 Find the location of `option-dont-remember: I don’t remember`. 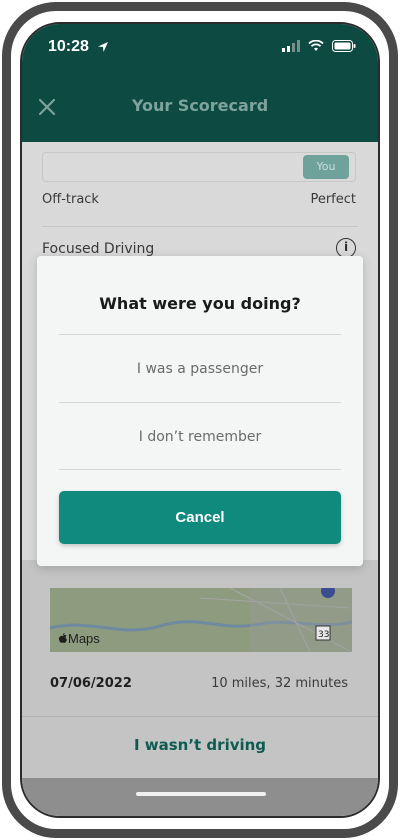

option-dont-remember: I don’t remember is located at coordinates (200, 437).